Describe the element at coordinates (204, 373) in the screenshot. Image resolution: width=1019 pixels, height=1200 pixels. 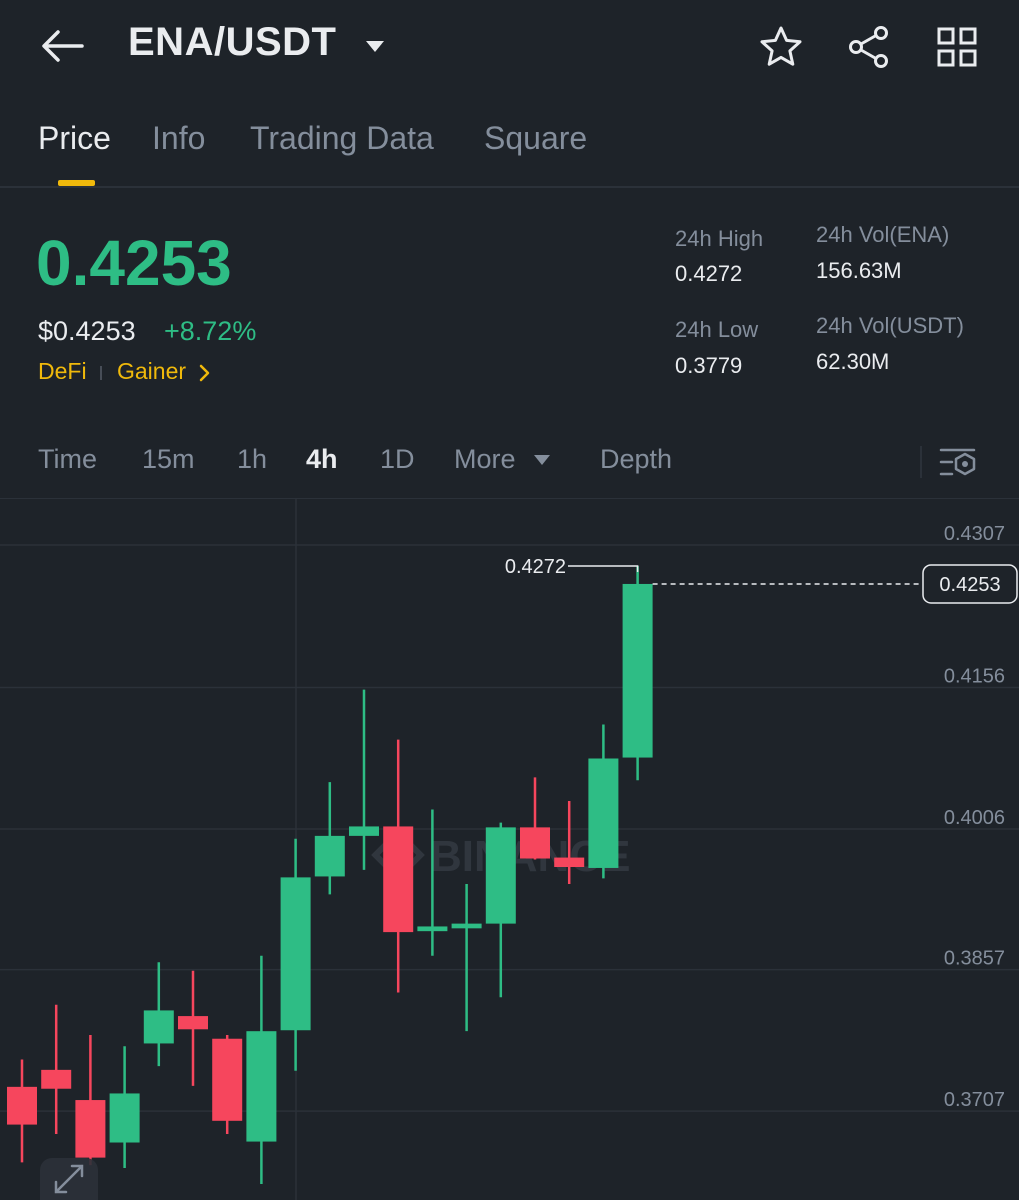
I see `chevron-right-icon` at that location.